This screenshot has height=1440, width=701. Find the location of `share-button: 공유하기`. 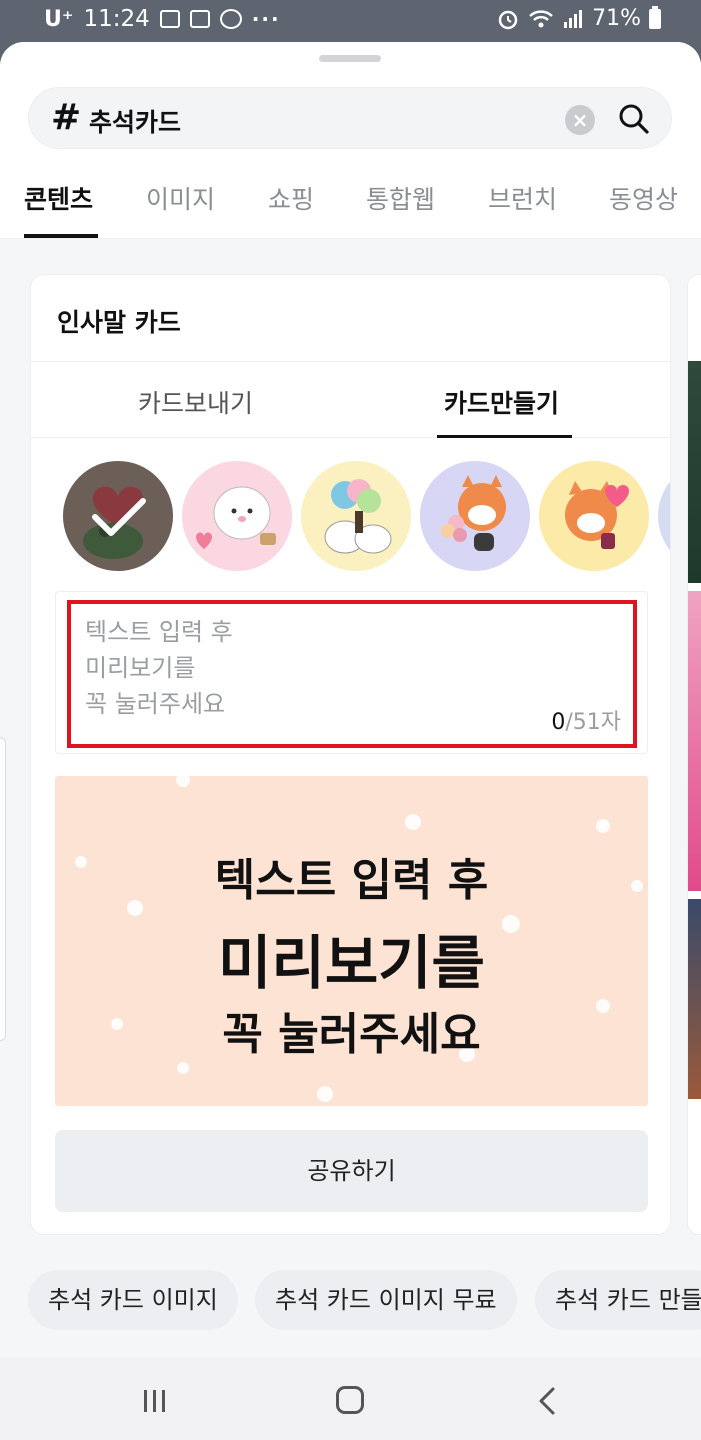

share-button: 공유하기 is located at coordinates (351, 1171).